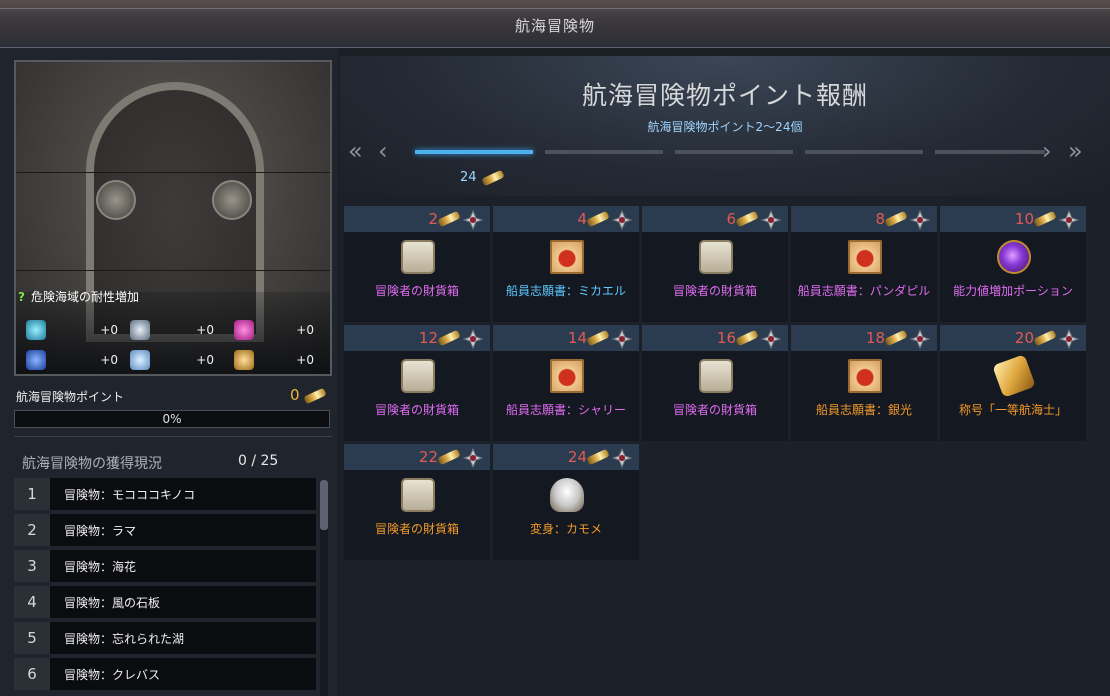  I want to click on list-item: 4 冒険物：風の石板, so click(165, 602).